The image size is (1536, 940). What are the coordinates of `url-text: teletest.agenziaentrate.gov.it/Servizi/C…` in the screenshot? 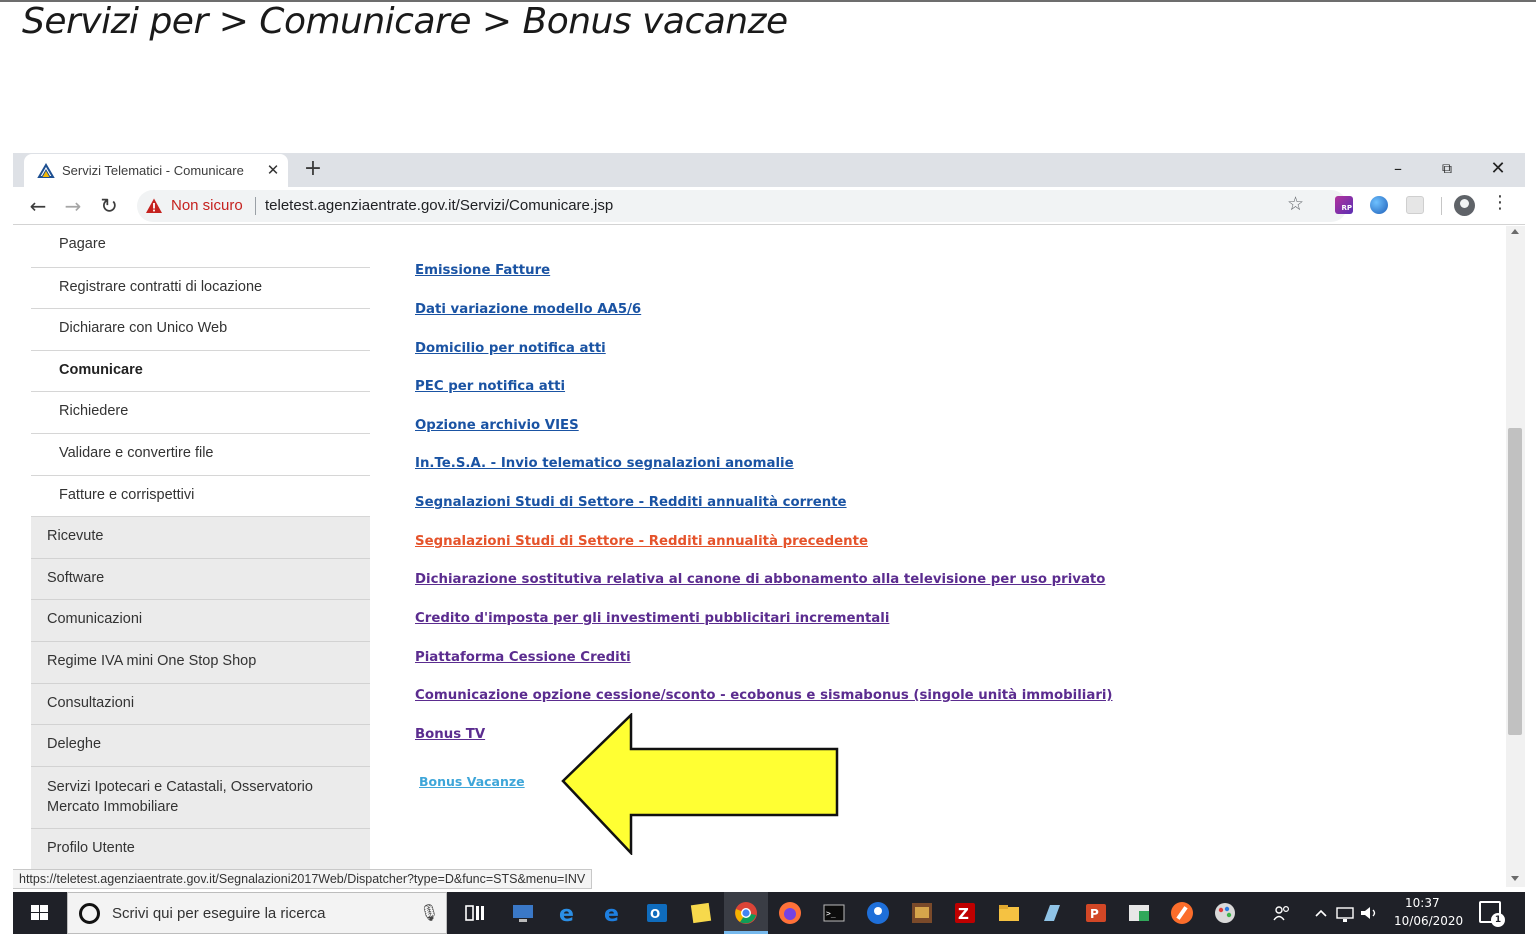 It's located at (439, 205).